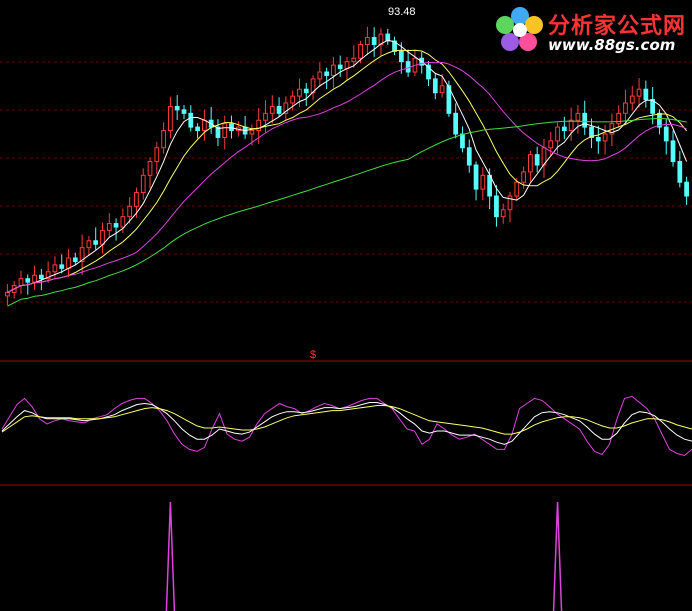 The width and height of the screenshot is (692, 611). What do you see at coordinates (519, 29) in the screenshot?
I see `flower-logo-icon` at bounding box center [519, 29].